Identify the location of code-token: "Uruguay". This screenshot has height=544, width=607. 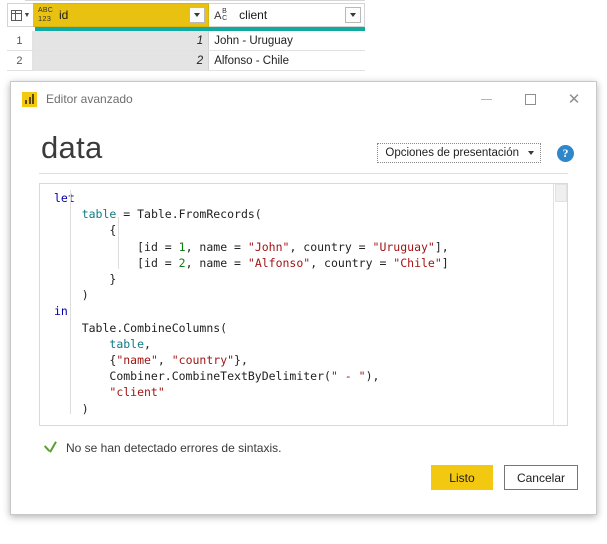
(403, 246).